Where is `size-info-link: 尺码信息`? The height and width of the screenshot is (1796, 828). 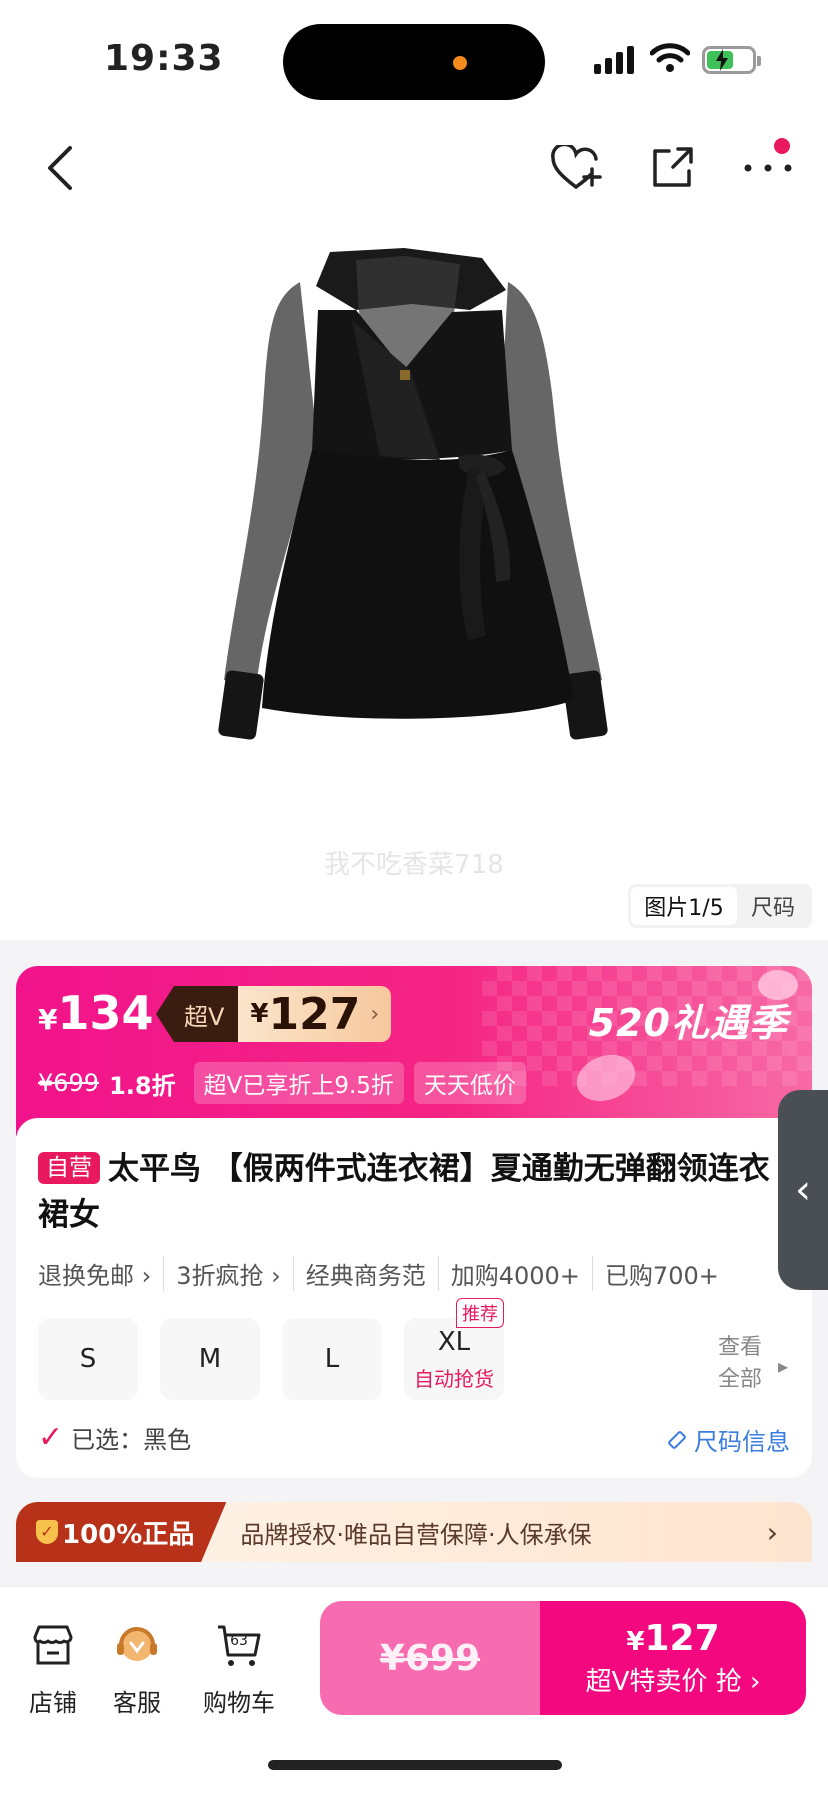
size-info-link: 尺码信息 is located at coordinates (728, 1439).